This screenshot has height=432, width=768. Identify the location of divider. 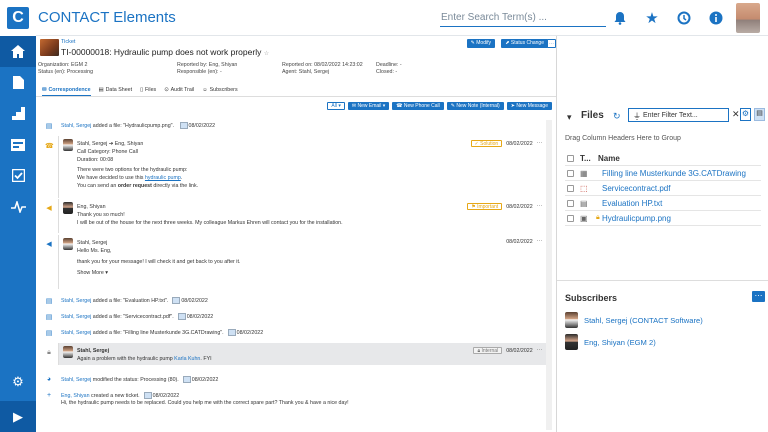
(662, 280).